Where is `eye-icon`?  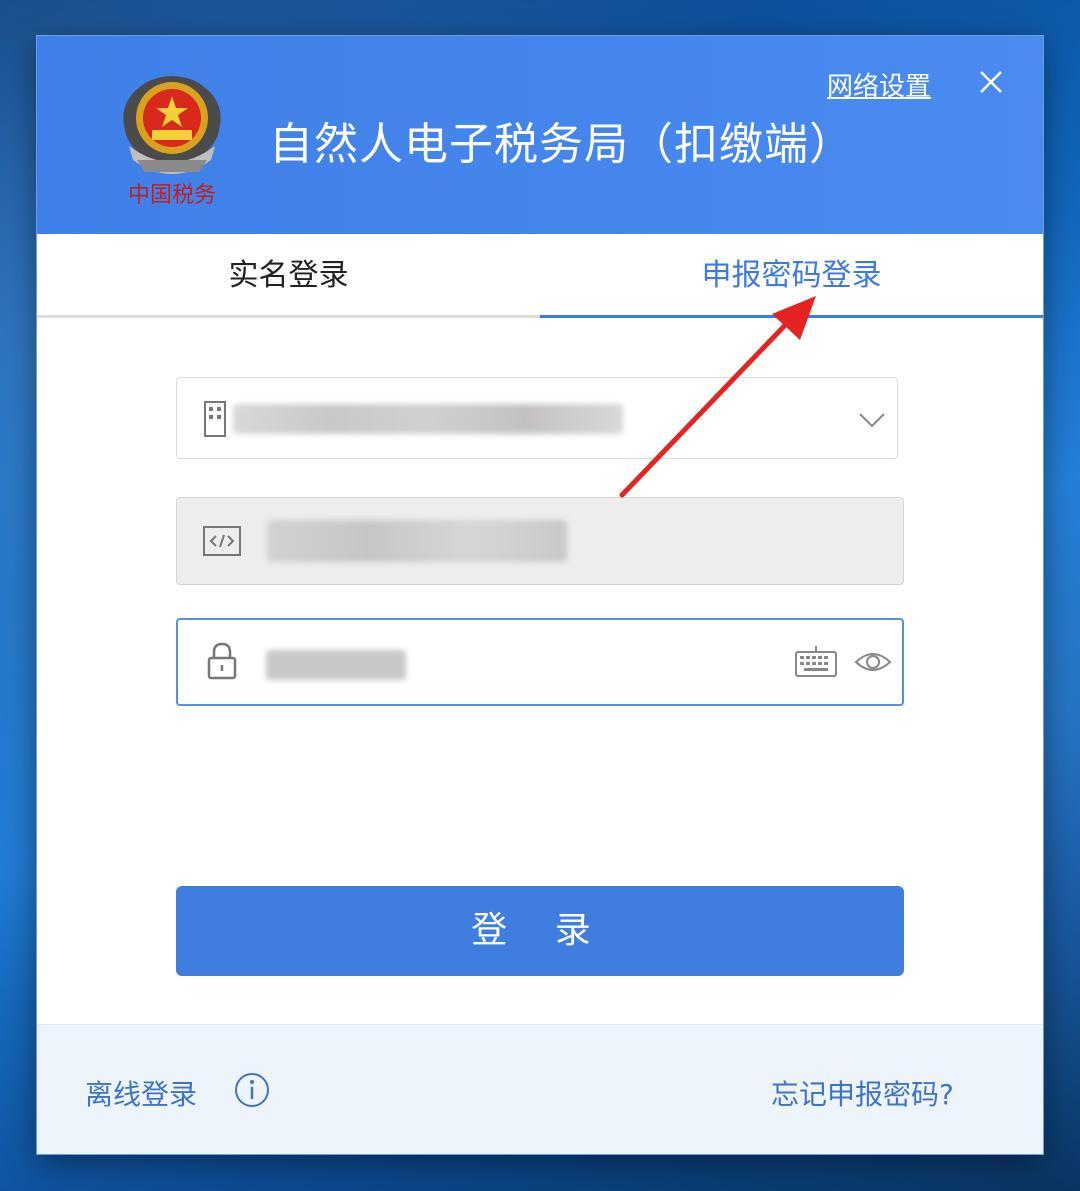
eye-icon is located at coordinates (873, 662).